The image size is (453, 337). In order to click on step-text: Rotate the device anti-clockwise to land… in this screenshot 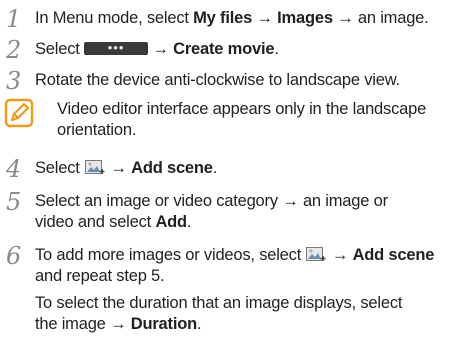, I will do `click(217, 80)`.